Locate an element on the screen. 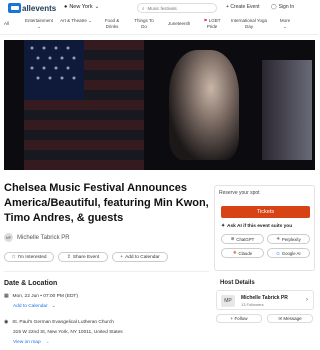 This screenshot has width=320, height=350. message-label: Message is located at coordinates (292, 318).